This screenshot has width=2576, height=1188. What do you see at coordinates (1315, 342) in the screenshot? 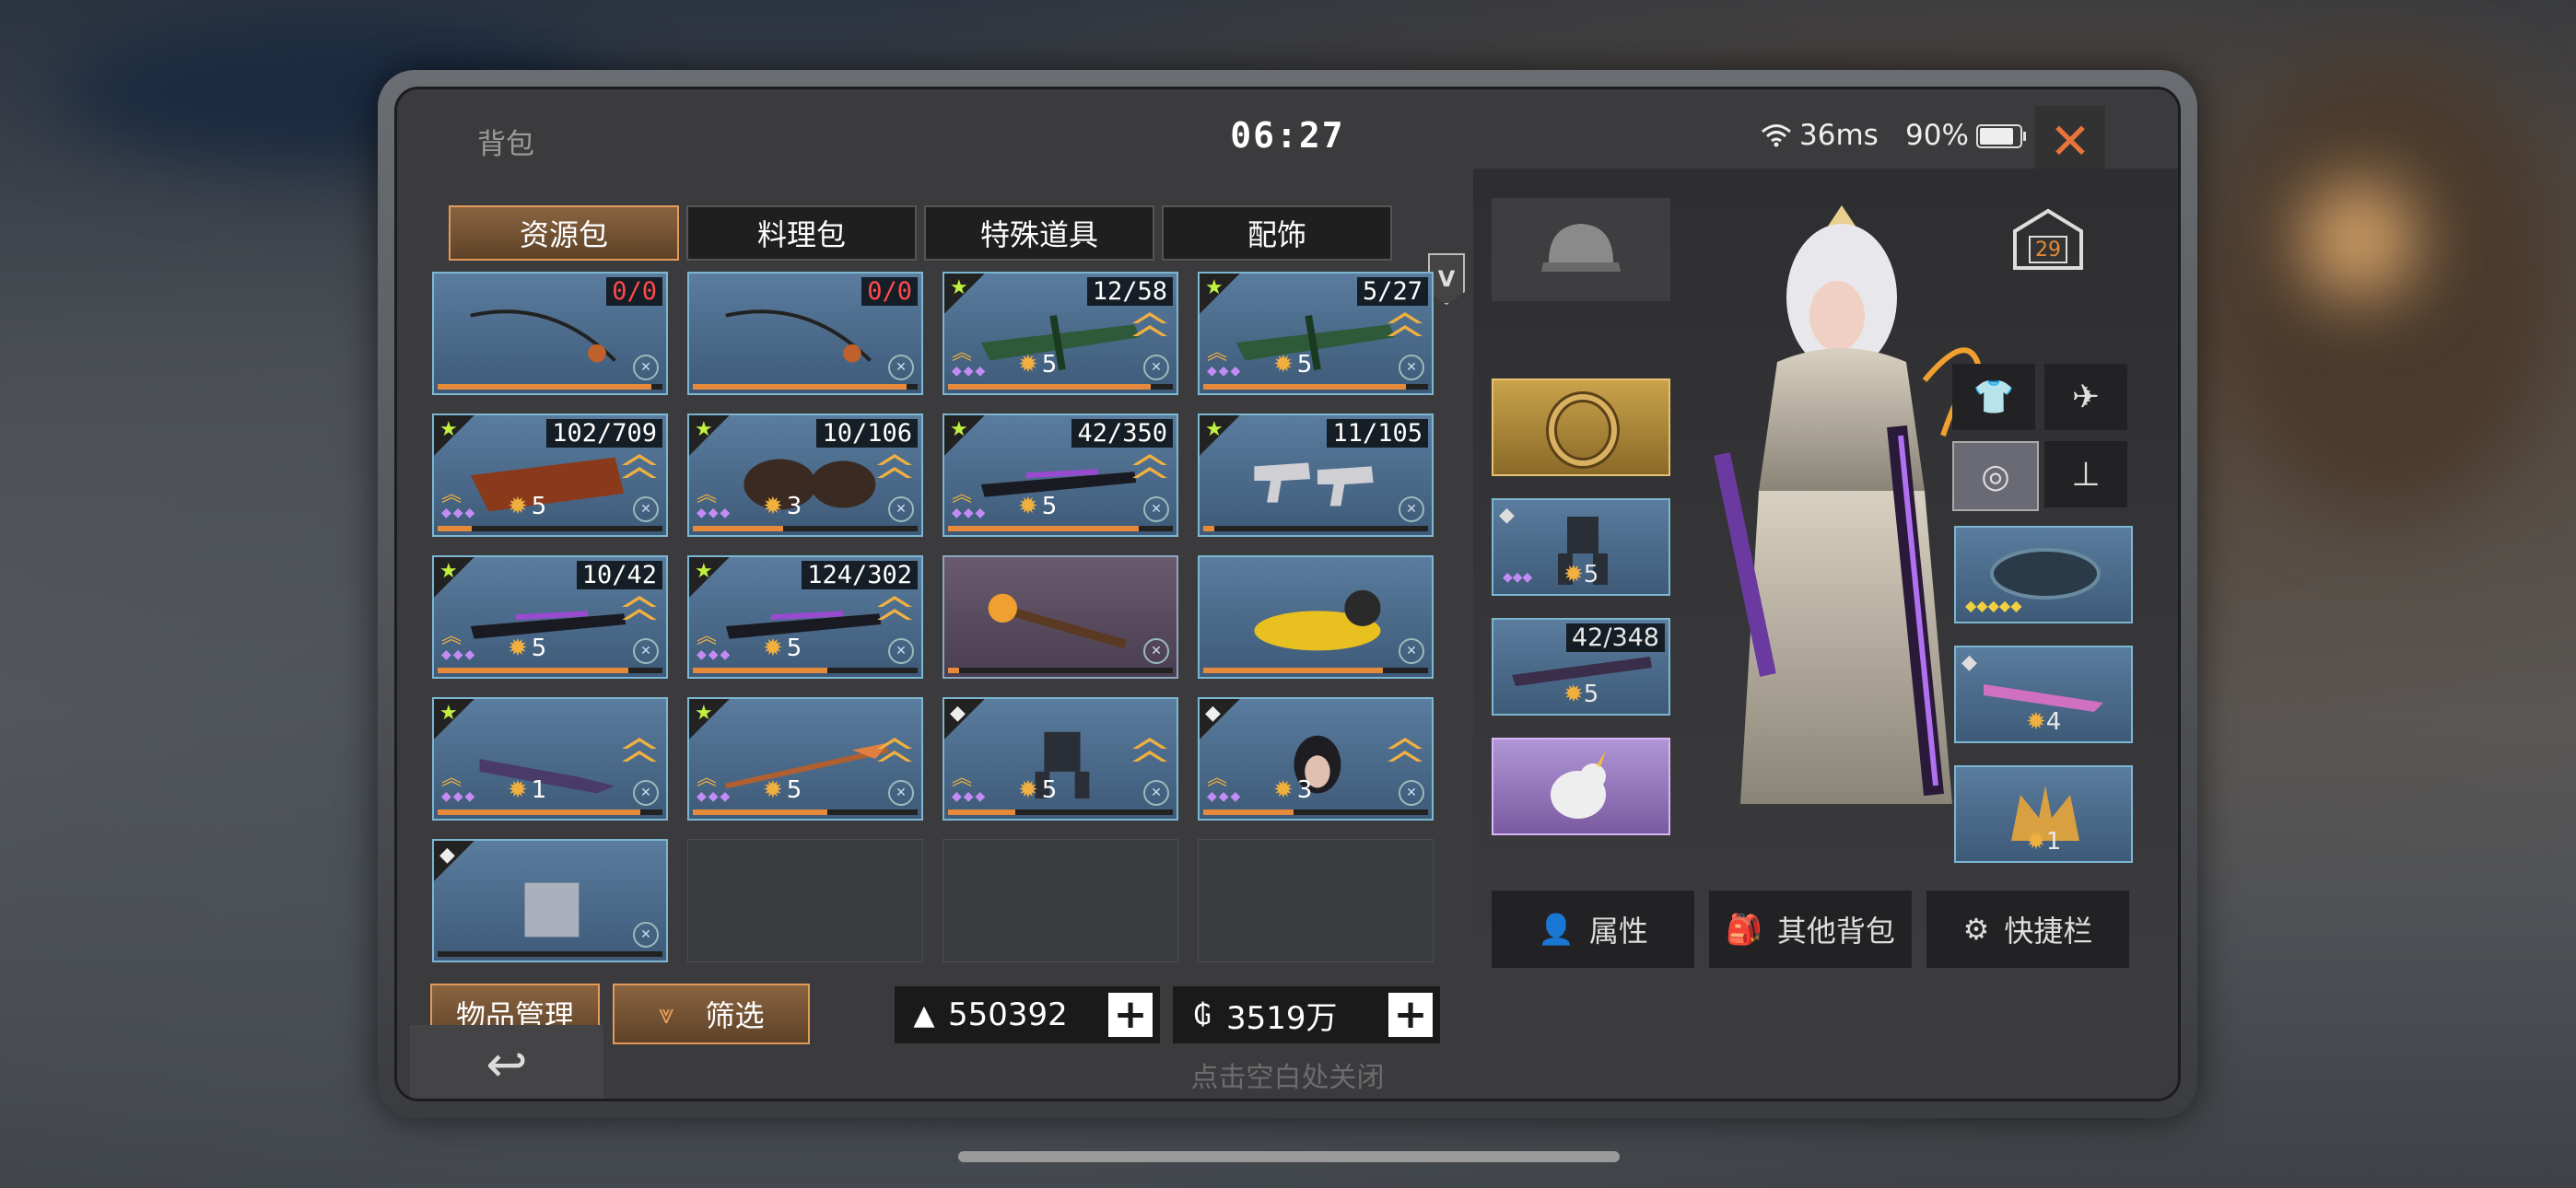
I see `crossbow-icon` at bounding box center [1315, 342].